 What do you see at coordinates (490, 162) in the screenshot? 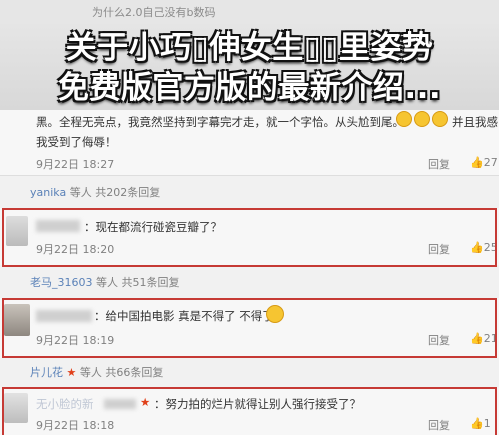
I see `like-count: 27` at bounding box center [490, 162].